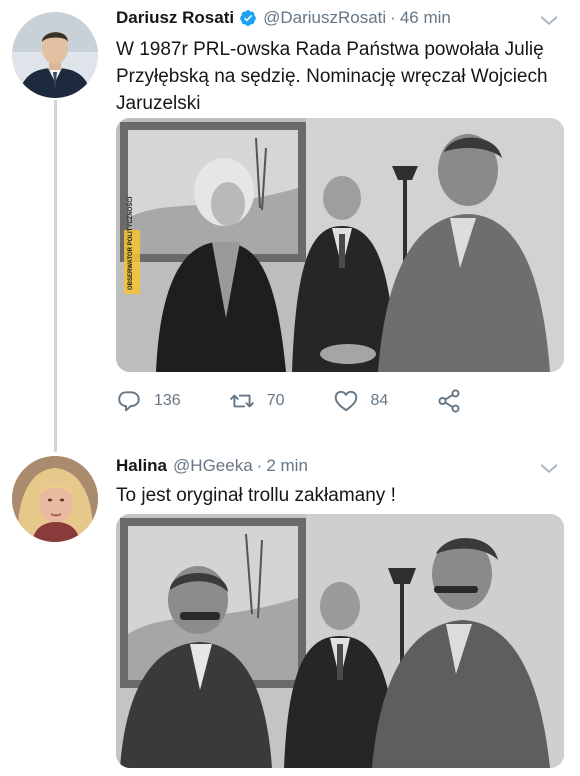  I want to click on tweet-actions: 136 70 84, so click(295, 401).